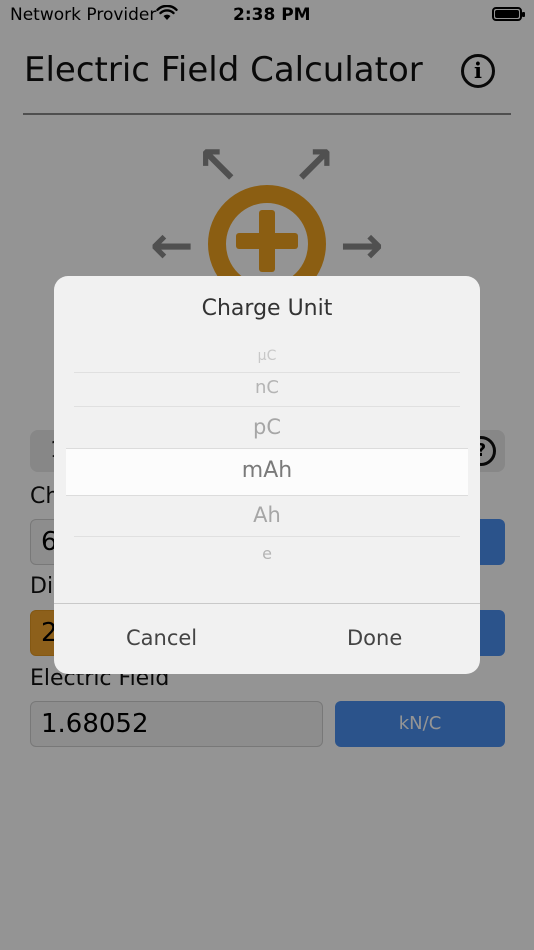  What do you see at coordinates (267, 427) in the screenshot?
I see `picker-option: pC` at bounding box center [267, 427].